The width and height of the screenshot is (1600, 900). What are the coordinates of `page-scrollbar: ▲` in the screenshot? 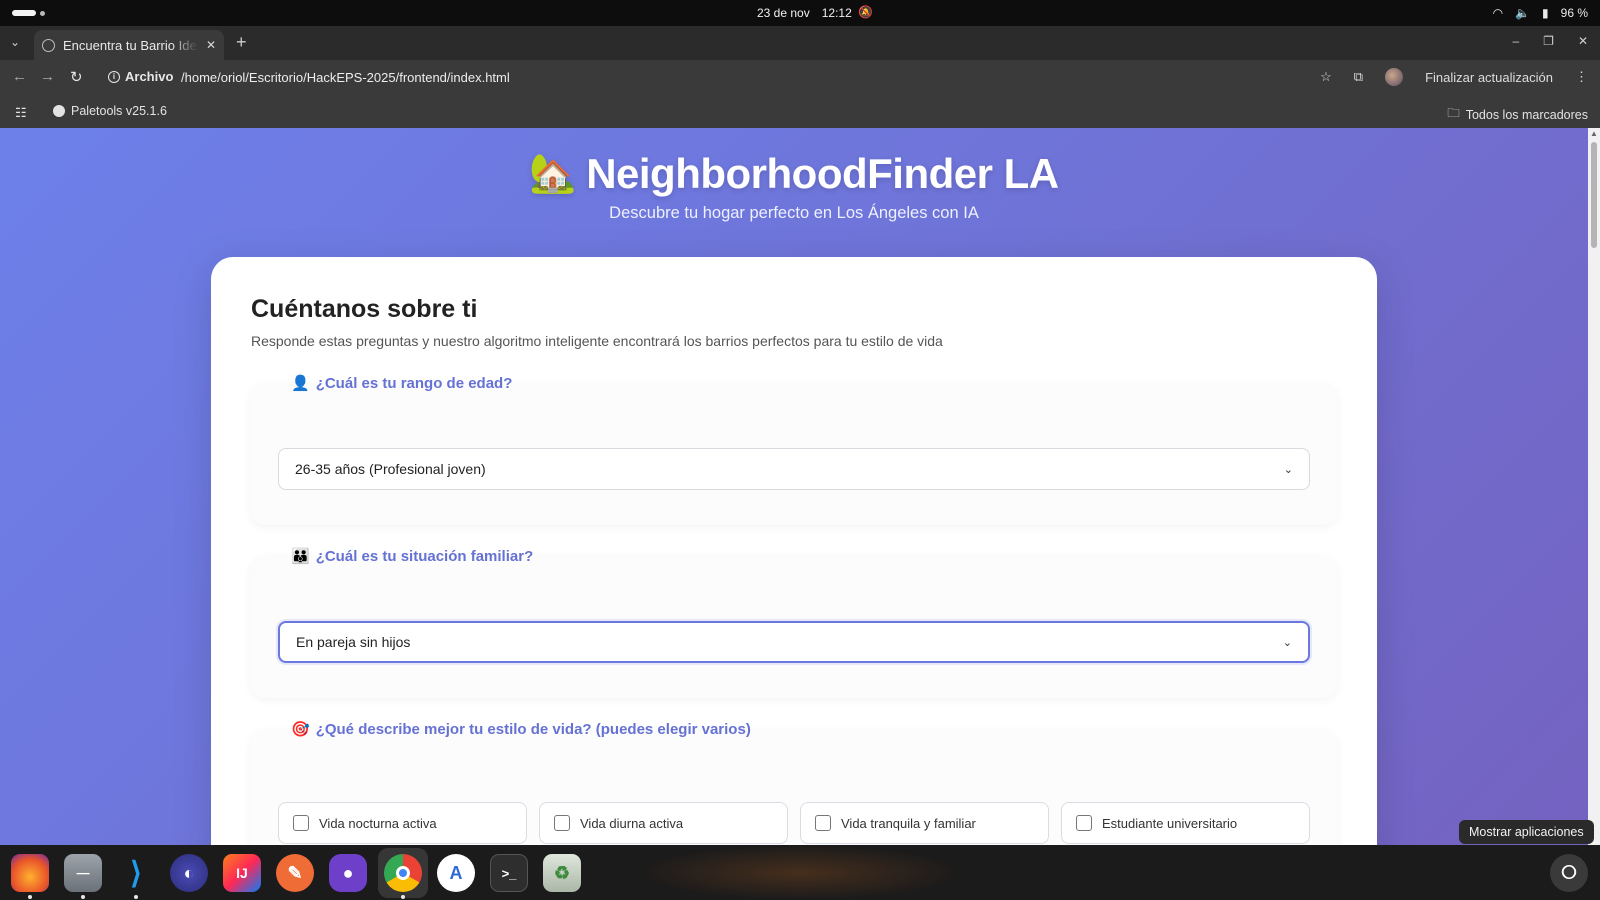 It's located at (1594, 486).